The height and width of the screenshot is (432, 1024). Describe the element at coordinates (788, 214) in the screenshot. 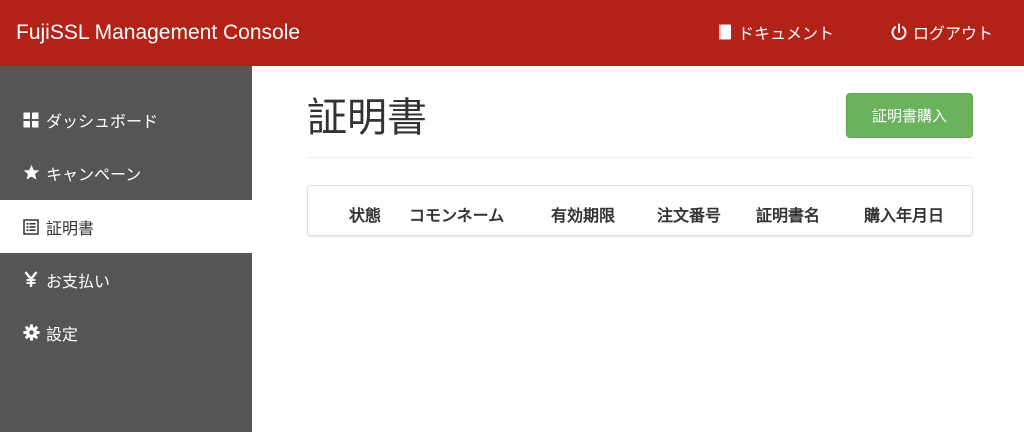

I see `column-header-certificate-name: 証明書名` at that location.